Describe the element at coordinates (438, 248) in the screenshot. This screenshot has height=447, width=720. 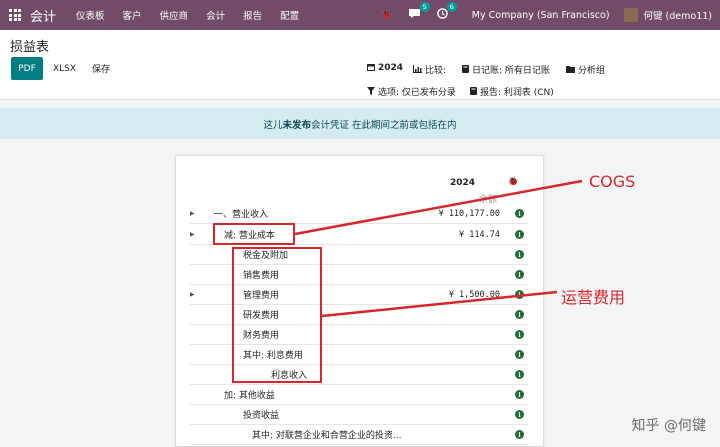
I see `annotation-arrows` at that location.